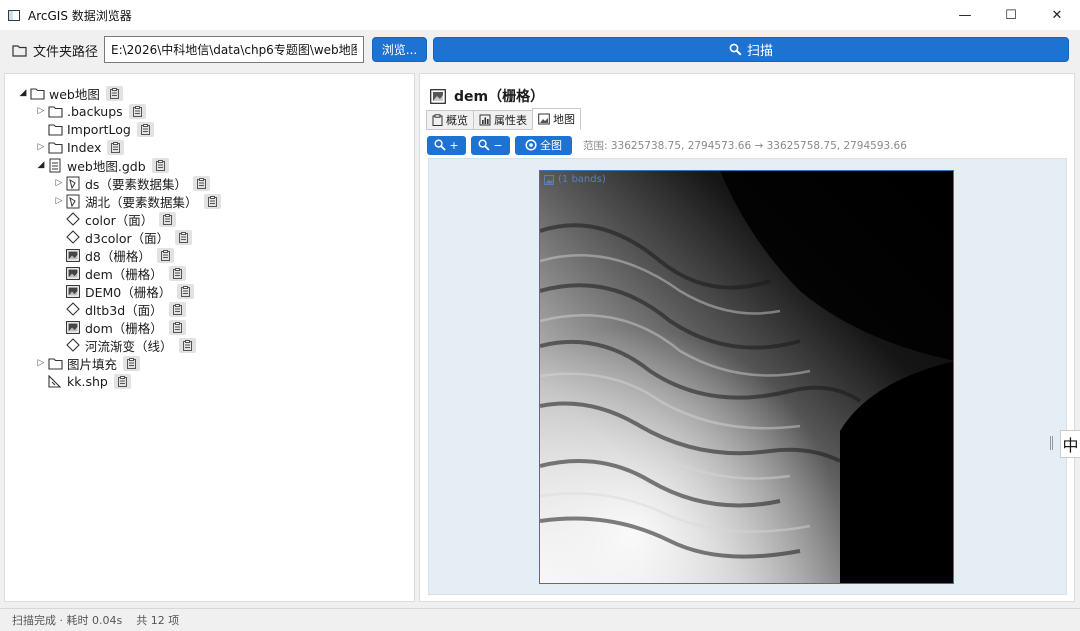  I want to click on detail-header: dem（栅格）, so click(487, 96).